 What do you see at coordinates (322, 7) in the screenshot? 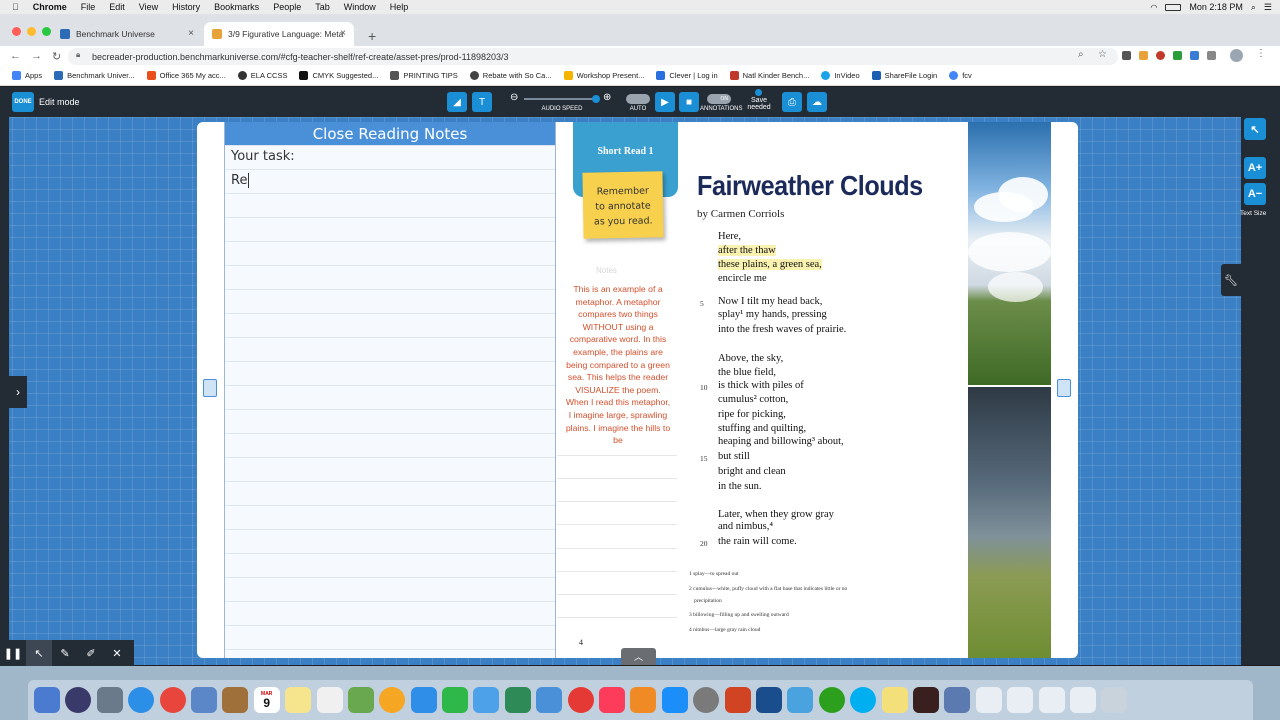
I see `menu-tab: Tab` at bounding box center [322, 7].